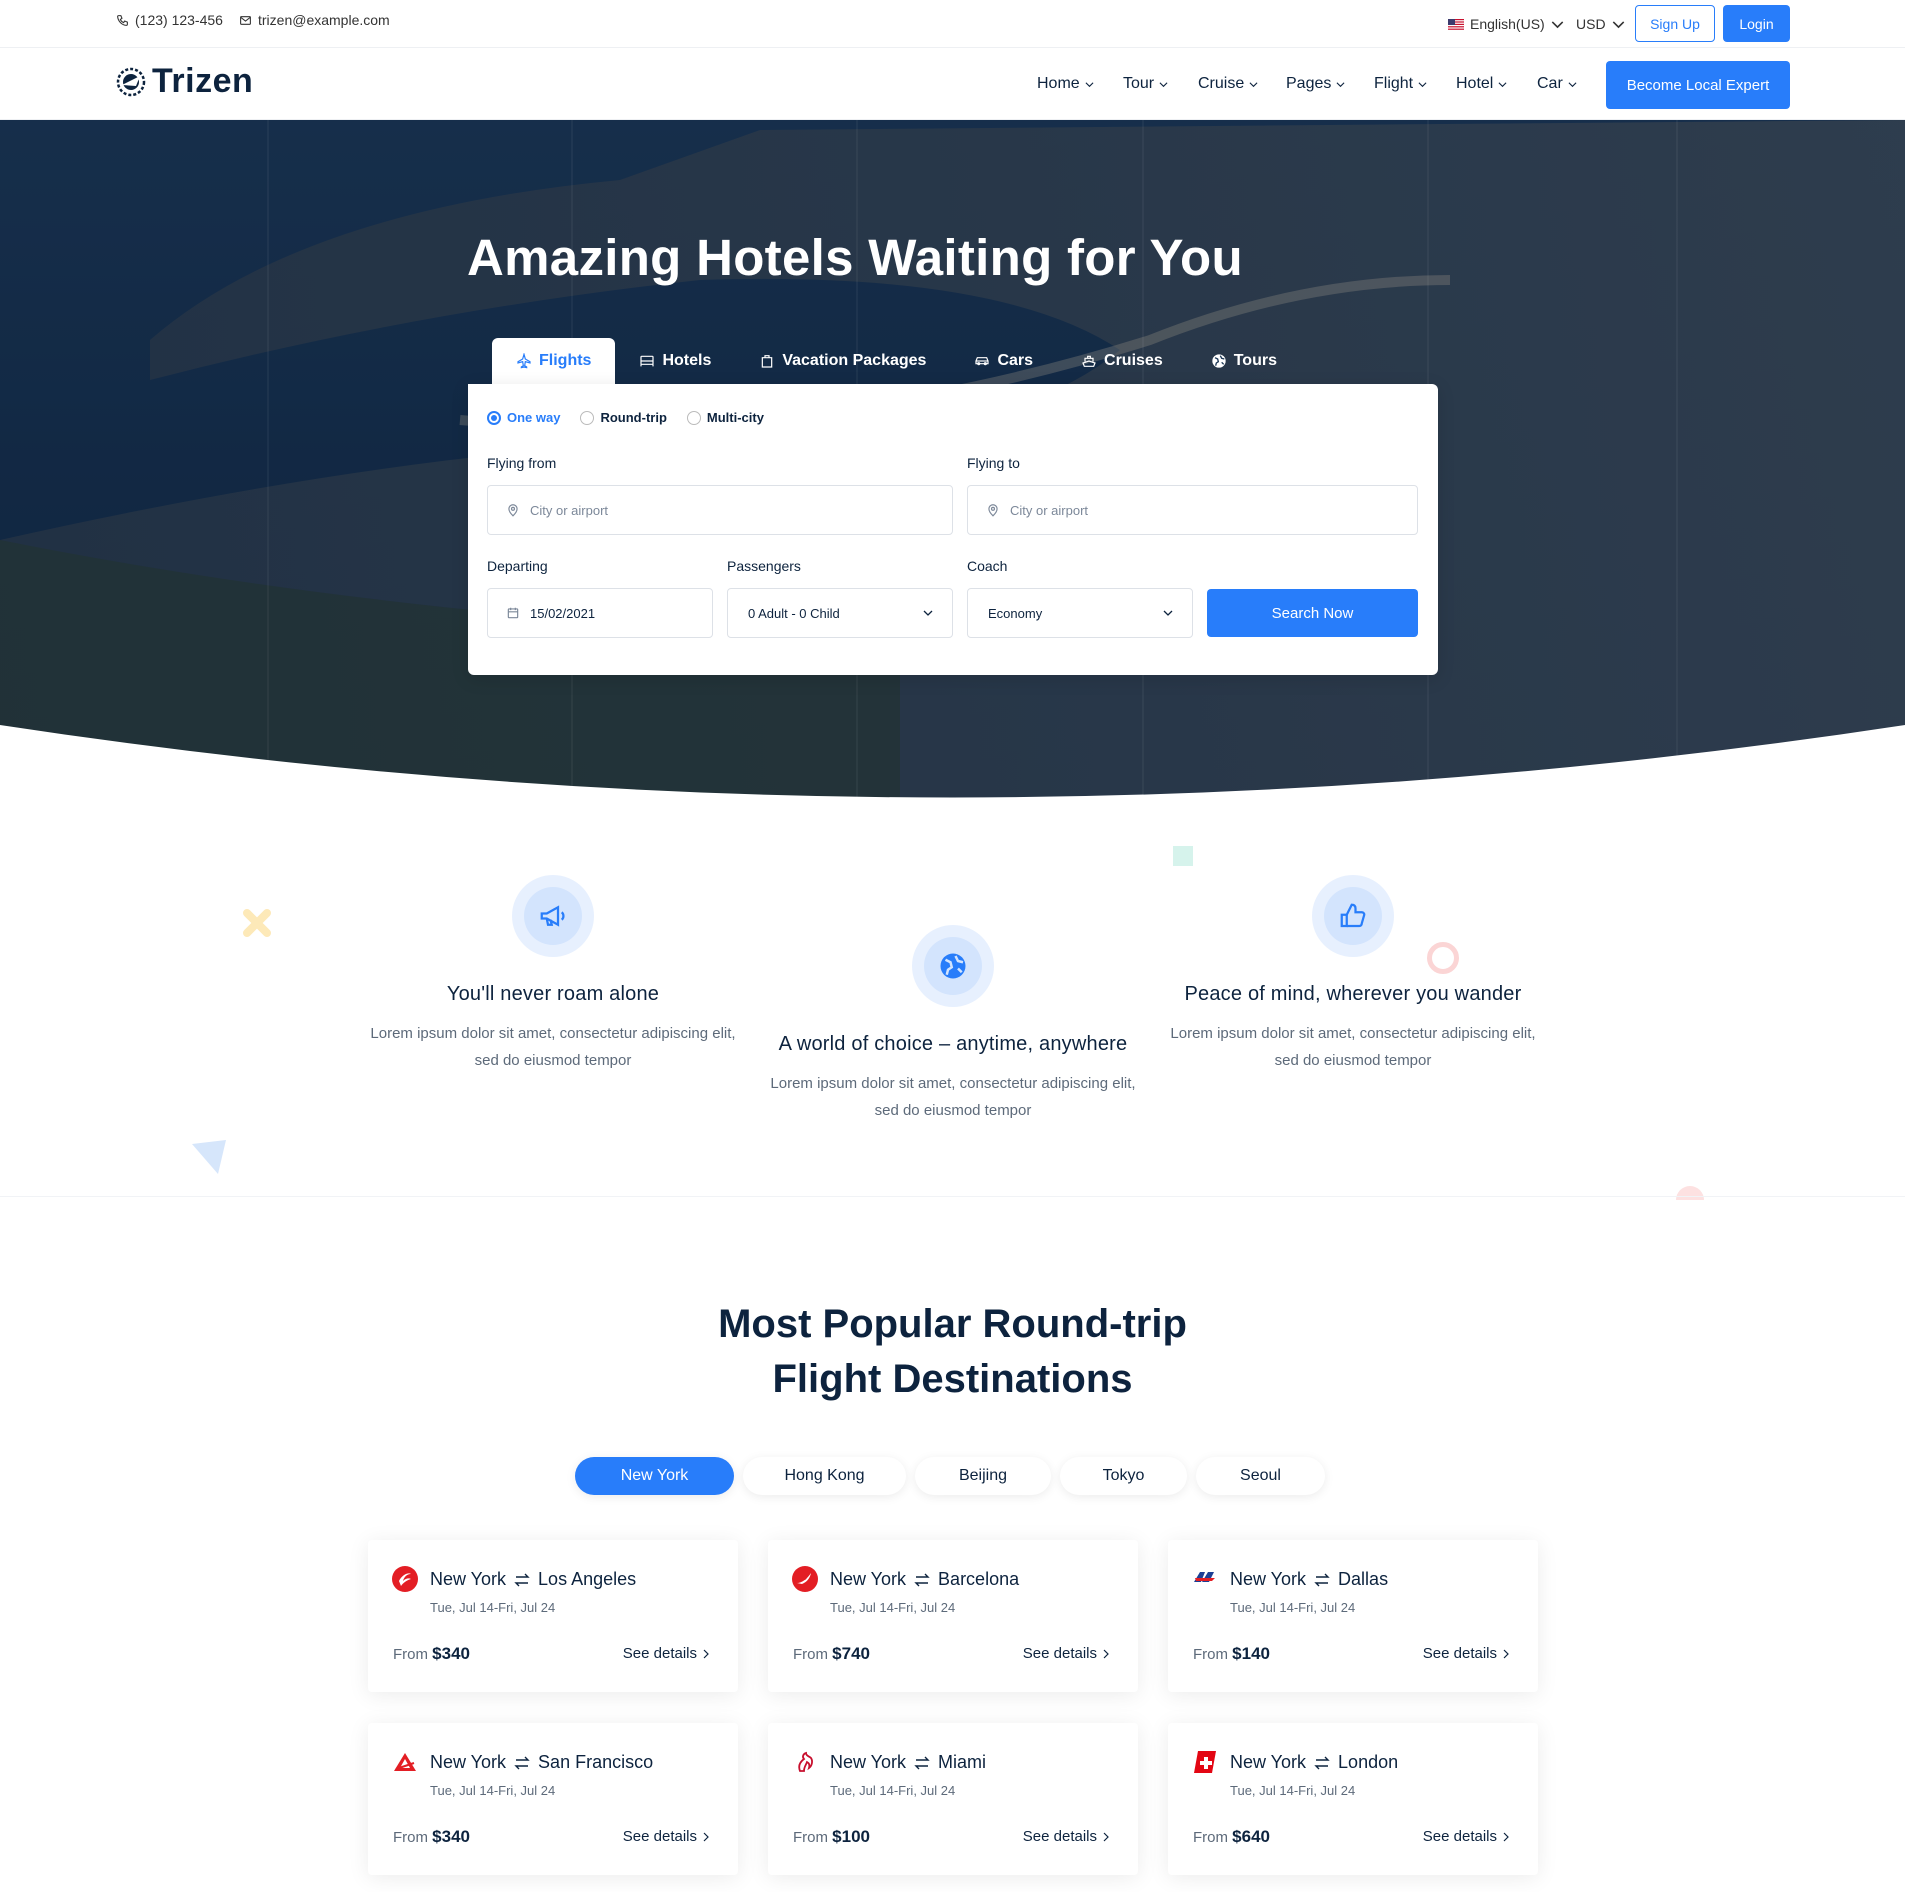 The height and width of the screenshot is (1892, 1905). What do you see at coordinates (533, 1579) in the screenshot?
I see `route: New York Los Angeles` at bounding box center [533, 1579].